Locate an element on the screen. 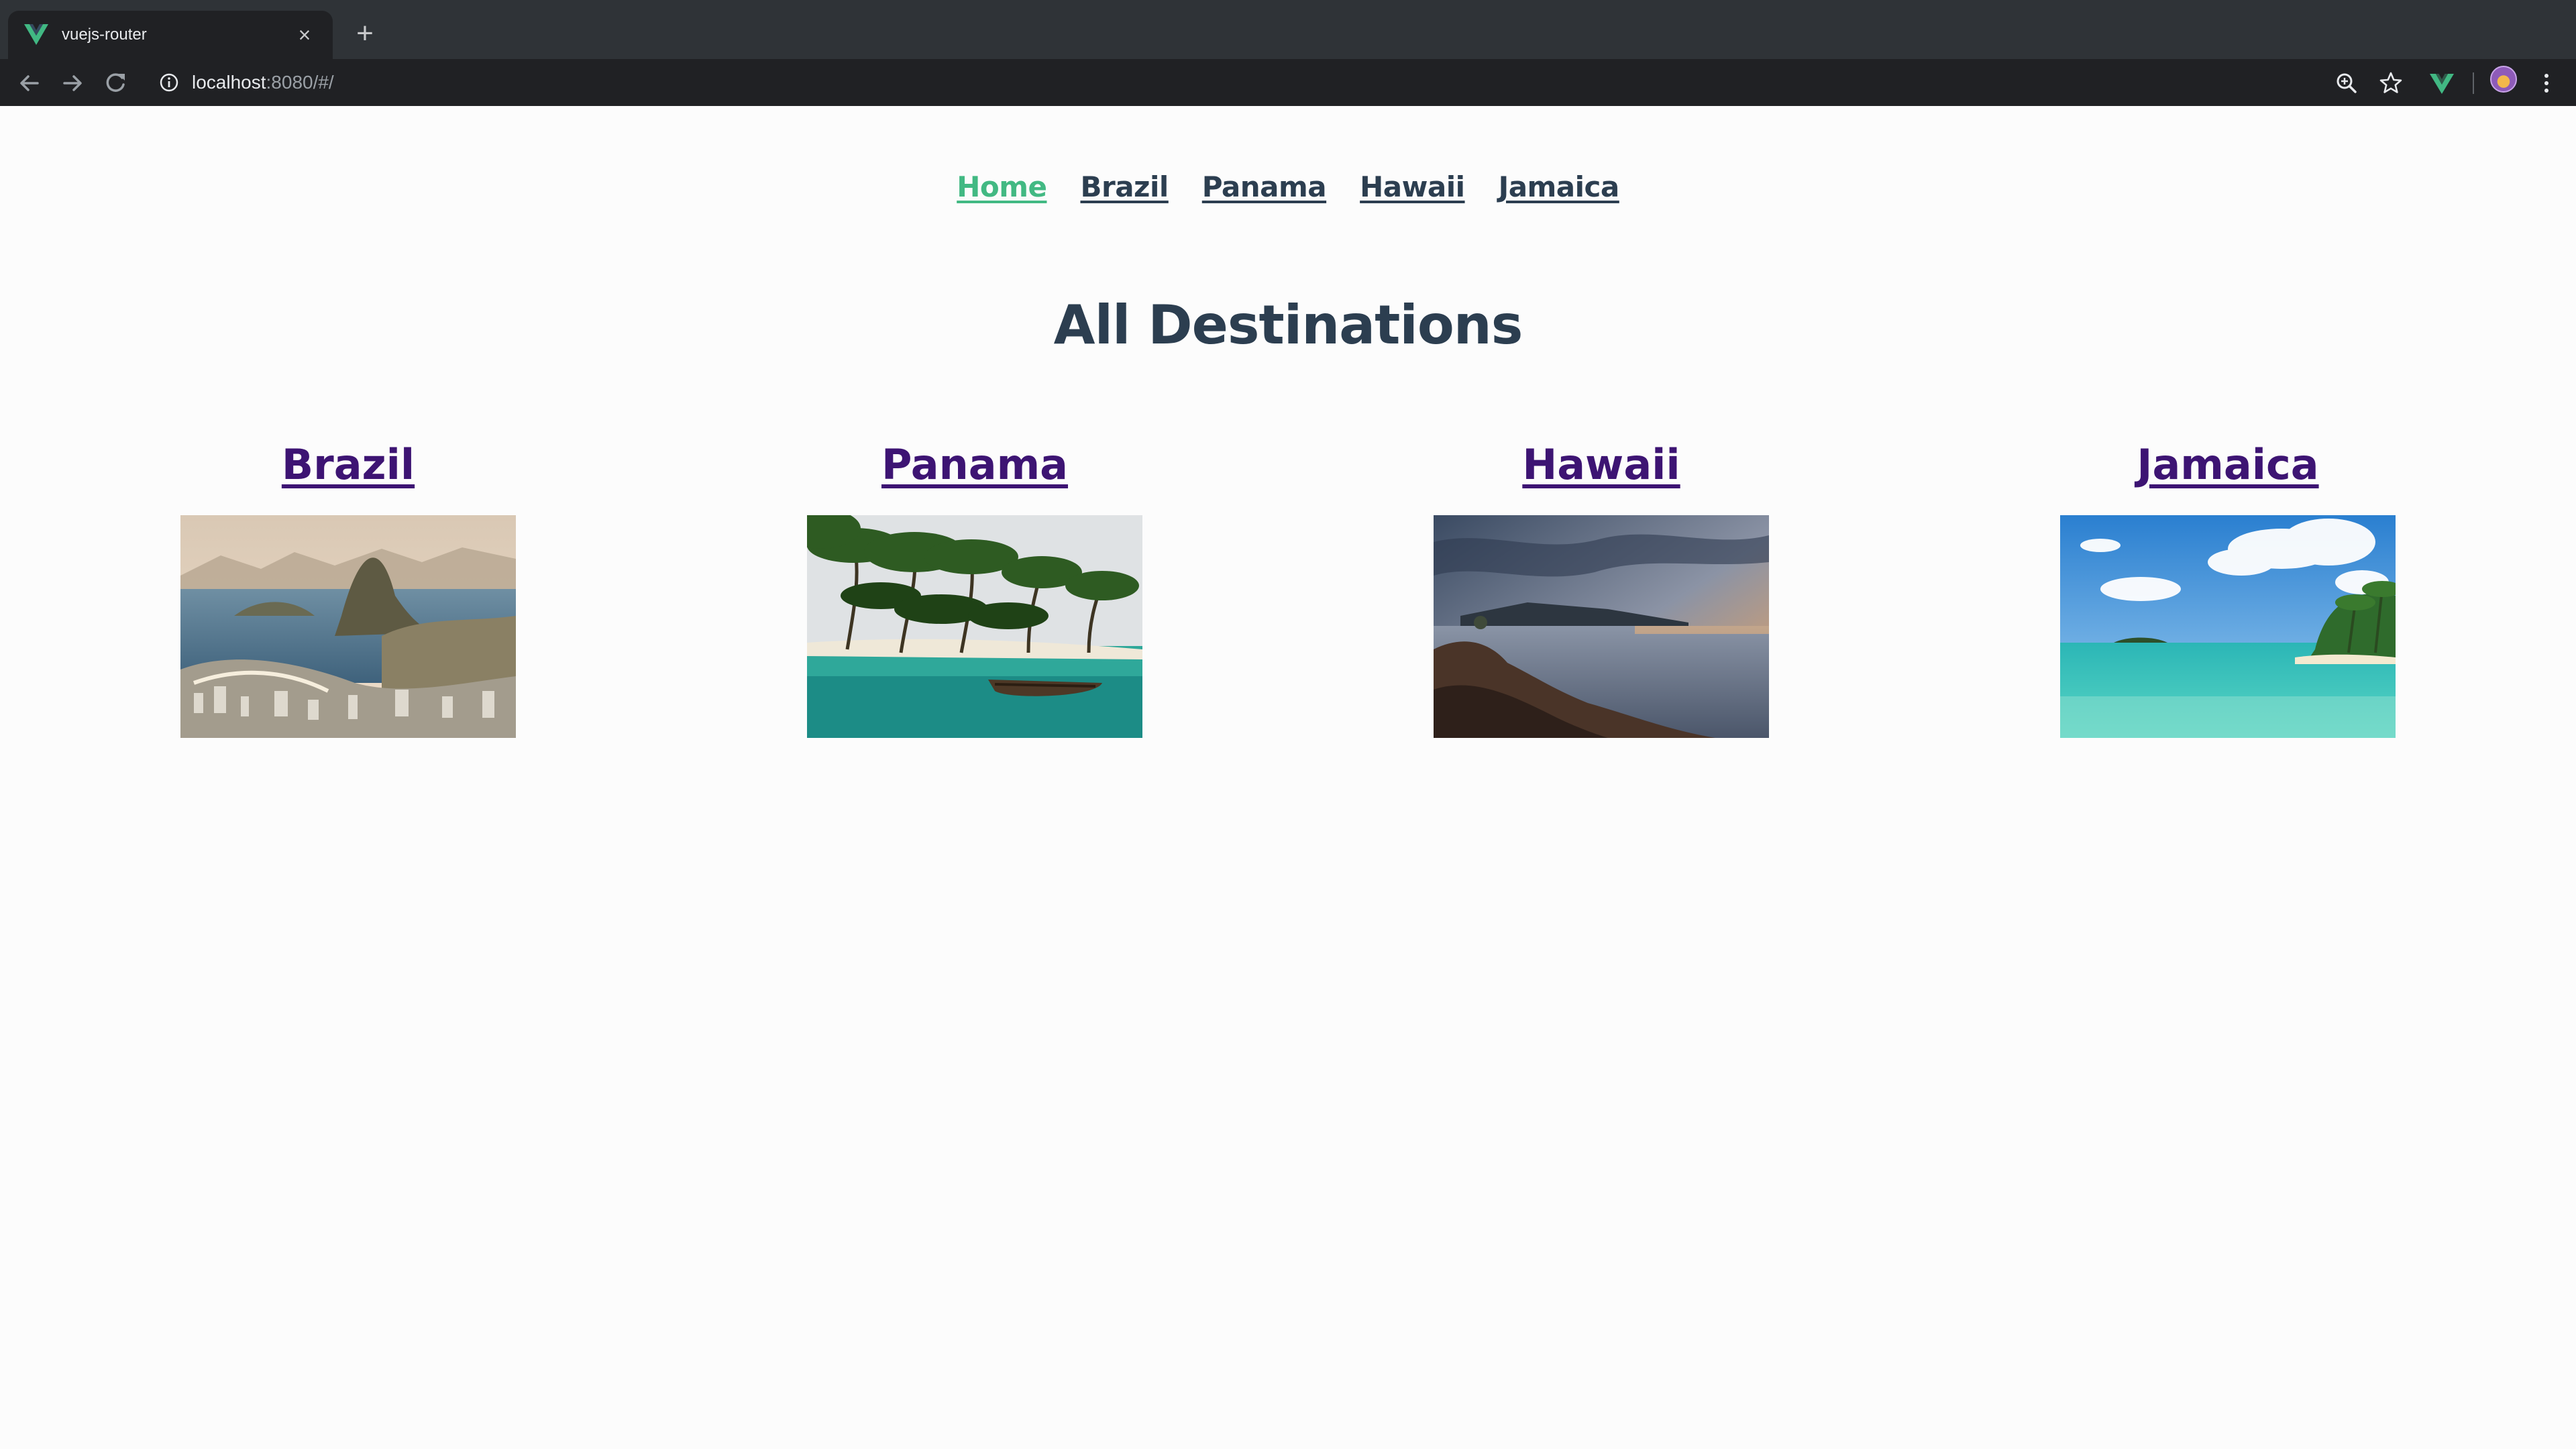 The width and height of the screenshot is (2576, 1449). destination-title-jamaica: Jamaica is located at coordinates (2228, 475).